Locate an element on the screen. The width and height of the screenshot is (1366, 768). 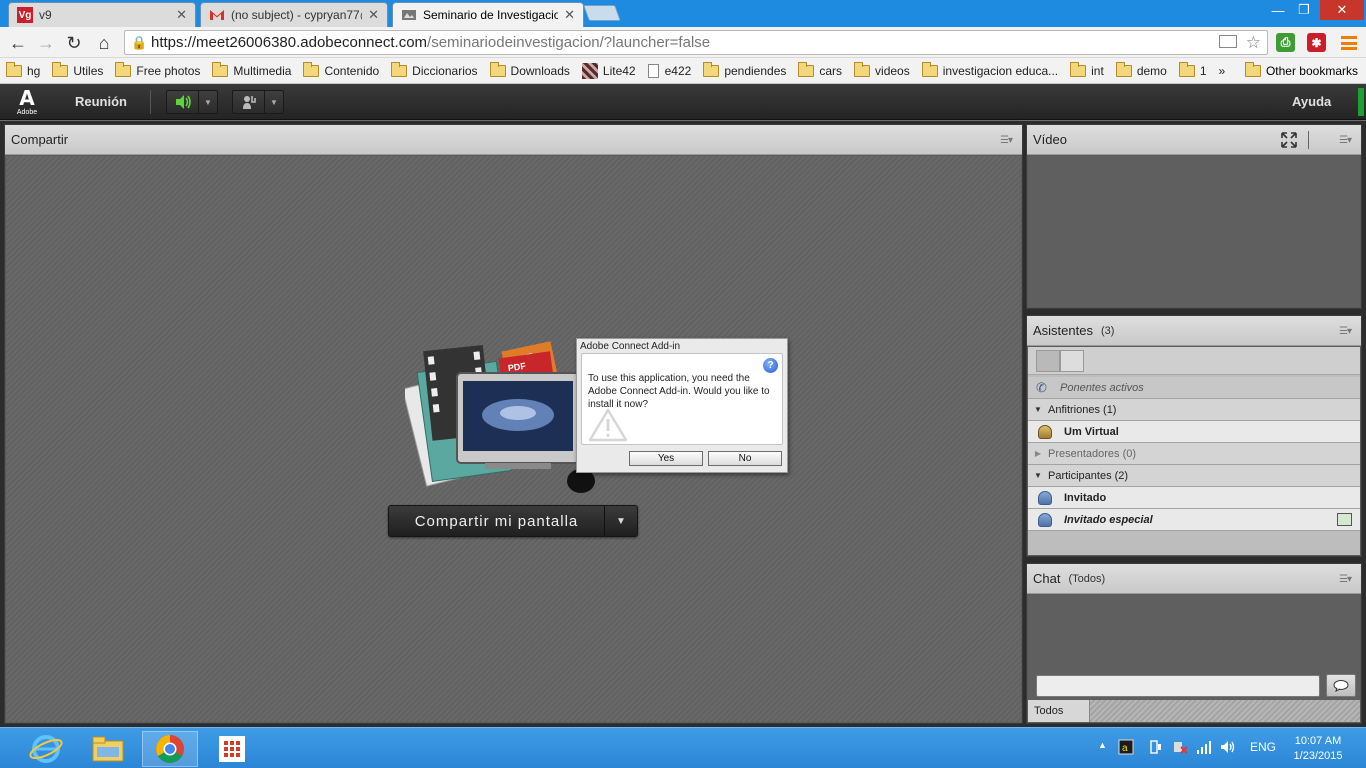
fullscreen-icon is located at coordinates (1289, 141).